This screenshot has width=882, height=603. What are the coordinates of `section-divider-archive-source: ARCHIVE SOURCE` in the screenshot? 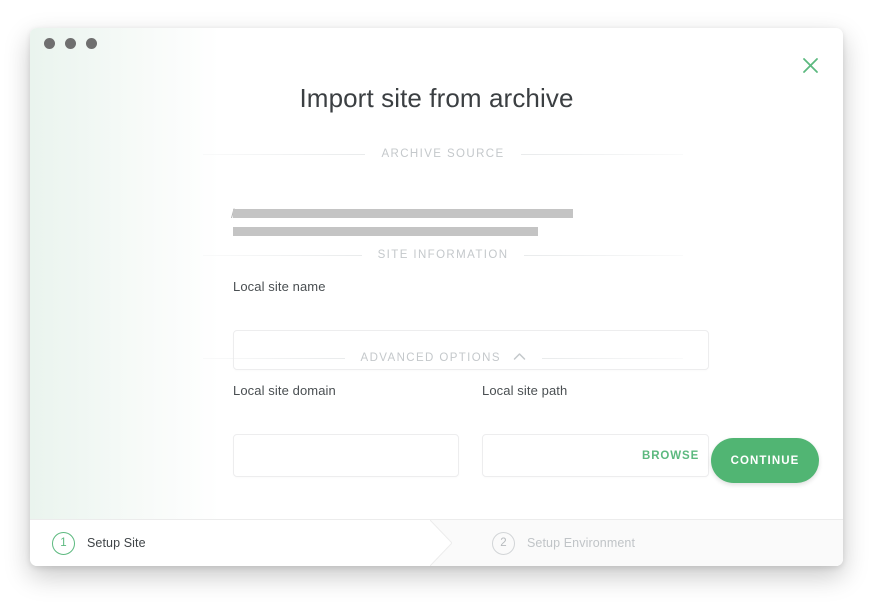 It's located at (443, 154).